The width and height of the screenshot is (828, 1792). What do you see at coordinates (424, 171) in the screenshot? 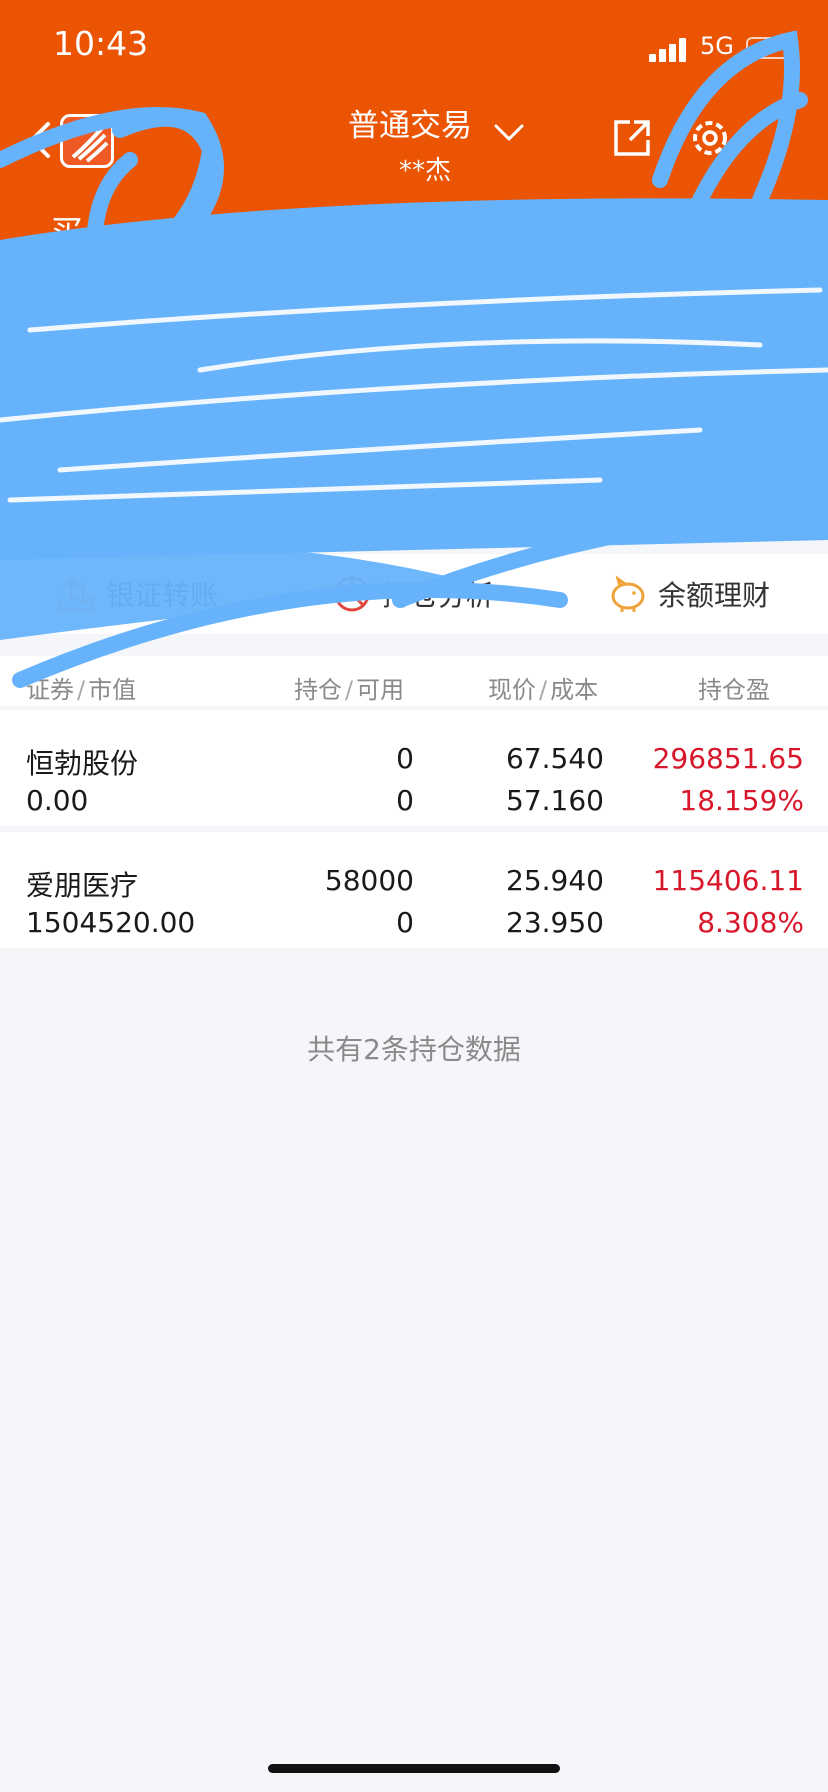
I see `account-name: **杰` at bounding box center [424, 171].